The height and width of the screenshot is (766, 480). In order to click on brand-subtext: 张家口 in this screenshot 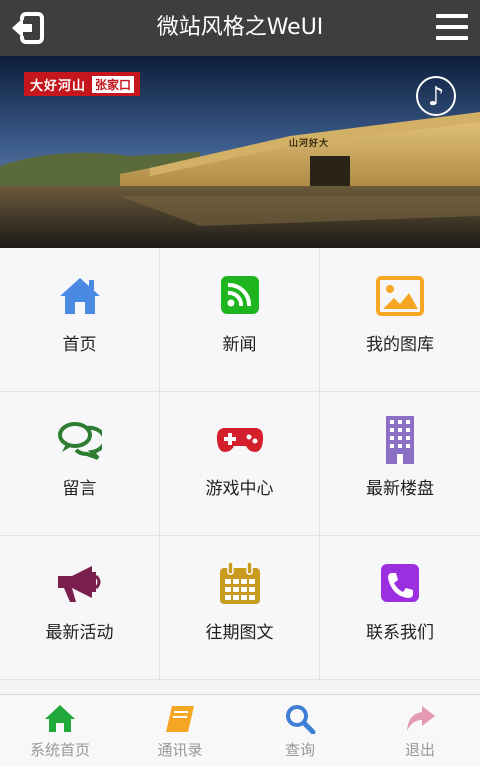, I will do `click(113, 84)`.